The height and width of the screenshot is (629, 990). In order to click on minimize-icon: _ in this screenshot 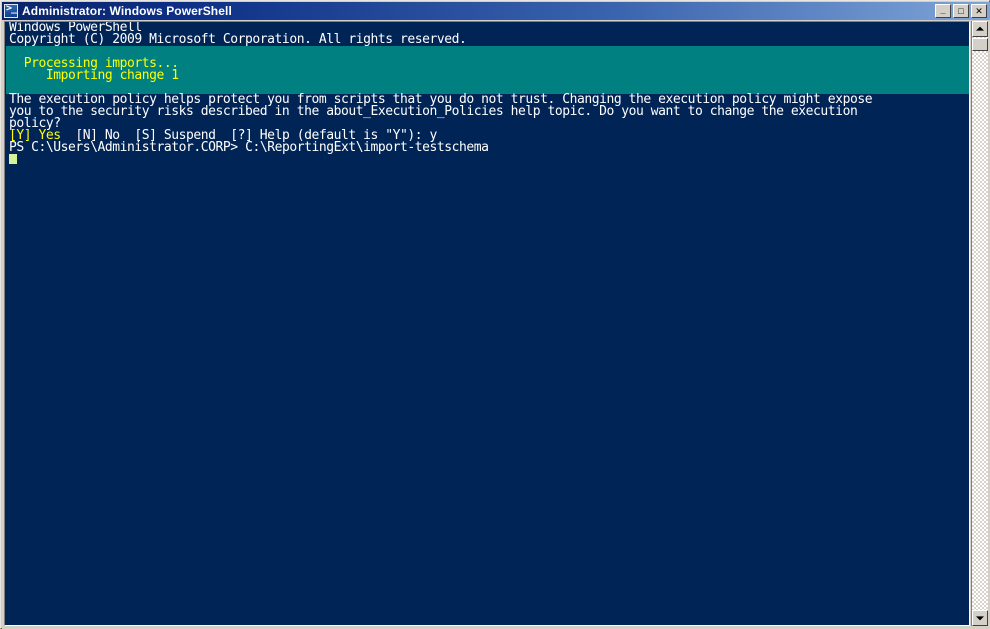, I will do `click(943, 10)`.